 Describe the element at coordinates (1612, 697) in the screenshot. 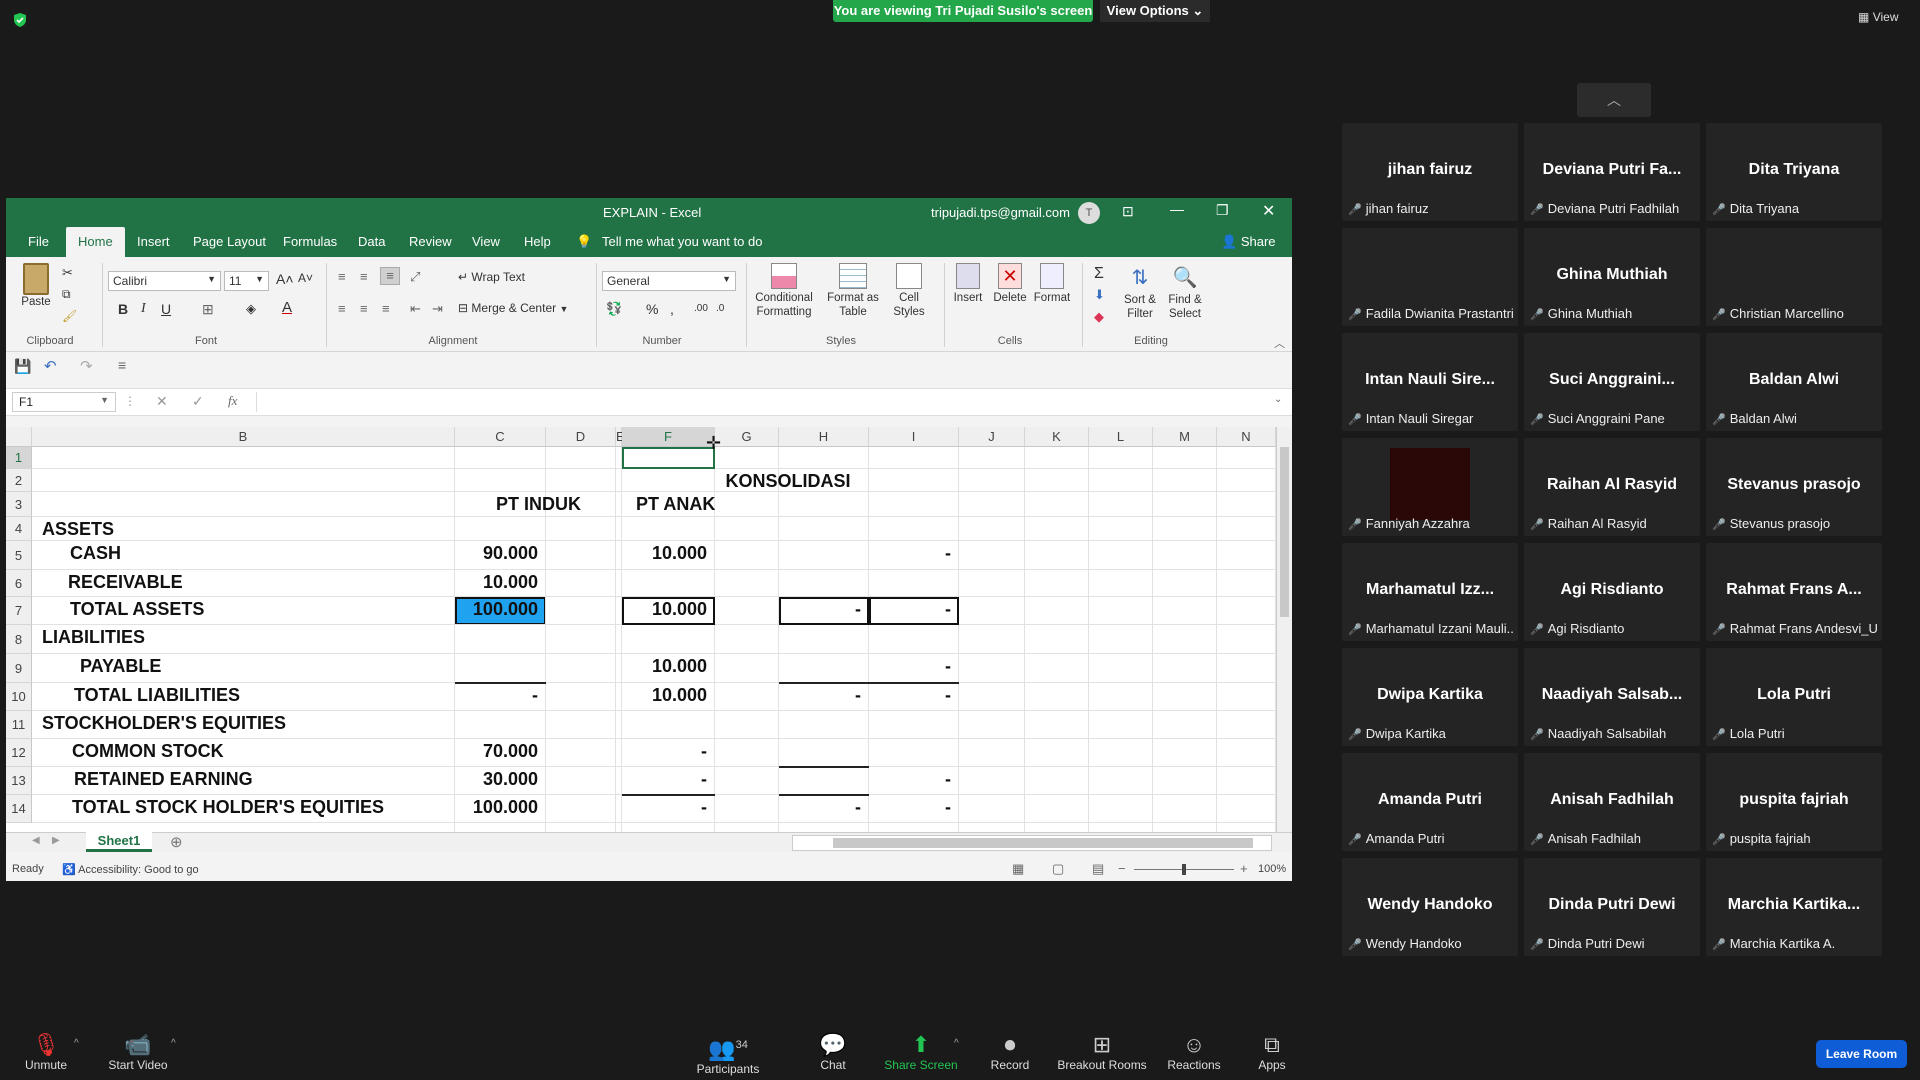

I see `participant-tile: Naadiyah Salsab... 🎤 Naadiyah Salsabilah` at that location.